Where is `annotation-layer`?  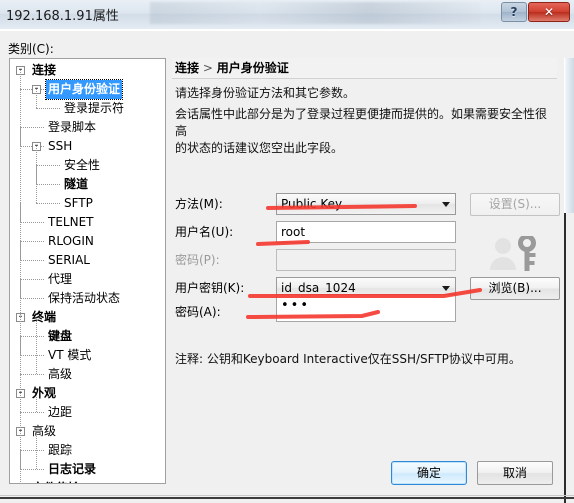 annotation-layer is located at coordinates (364, 261).